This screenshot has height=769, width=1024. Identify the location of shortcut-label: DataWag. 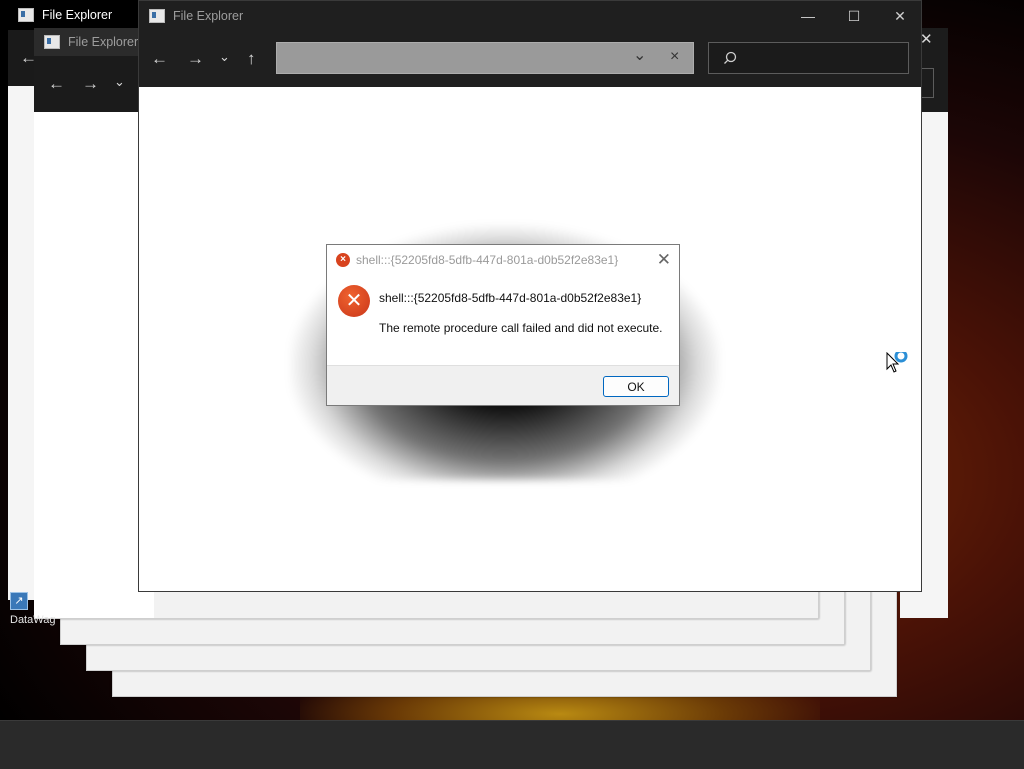
(33, 620).